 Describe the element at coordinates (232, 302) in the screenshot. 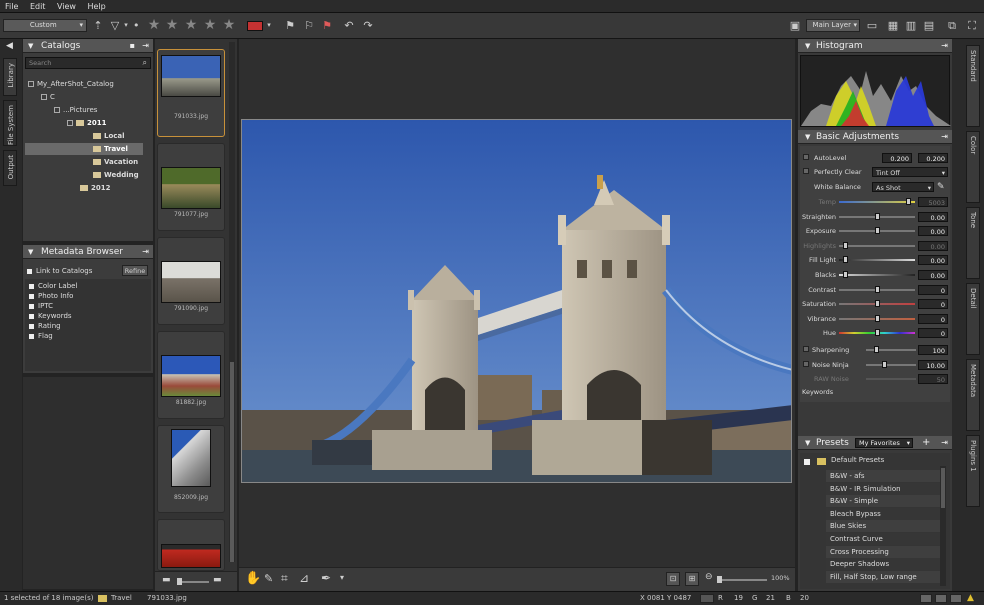

I see `thumbnail-scrollbar` at that location.